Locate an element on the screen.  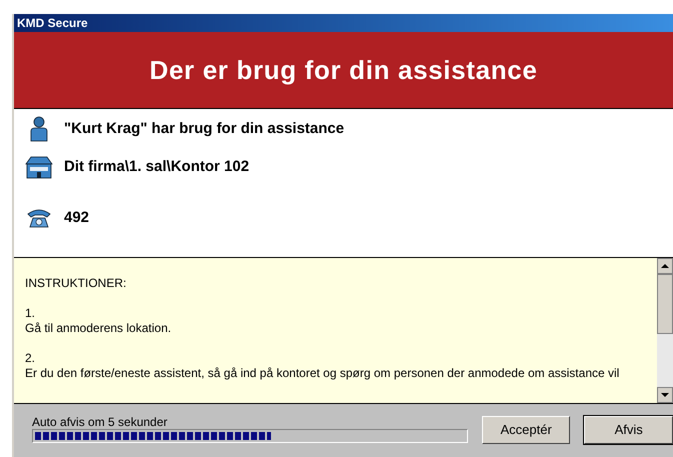
step-number: 2. is located at coordinates (30, 358).